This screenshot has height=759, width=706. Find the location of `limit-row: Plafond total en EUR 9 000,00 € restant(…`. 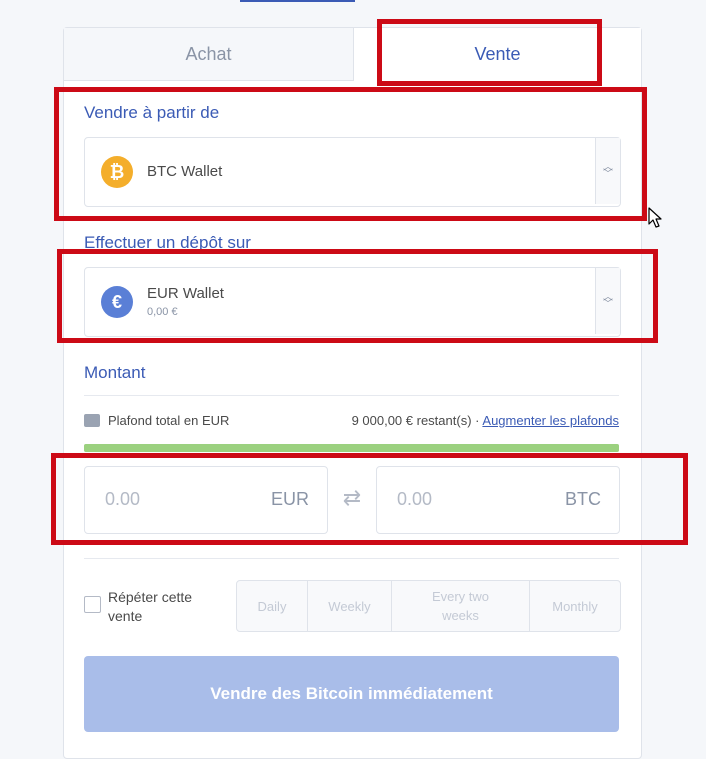

limit-row: Plafond total en EUR 9 000,00 € restant(… is located at coordinates (351, 423).